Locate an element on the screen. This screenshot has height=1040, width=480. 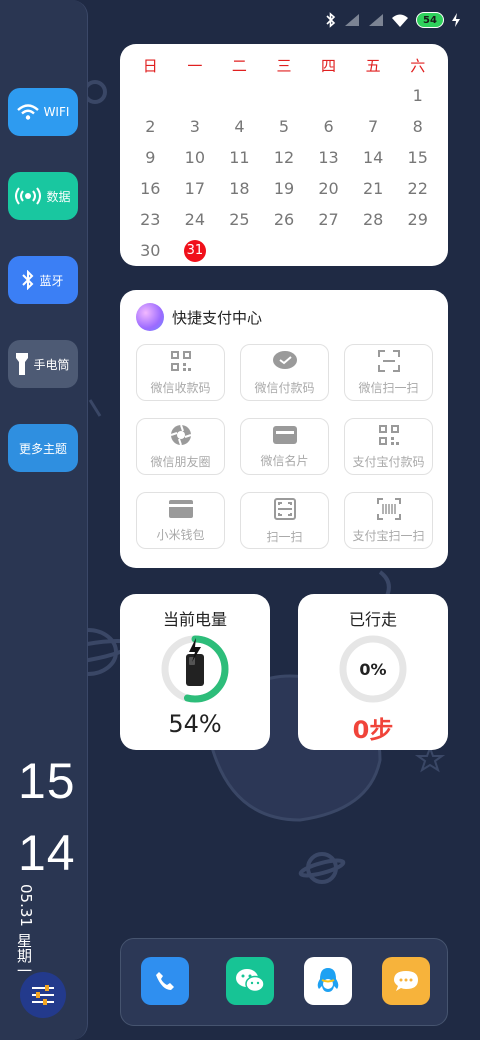
wechat-app is located at coordinates (250, 981).